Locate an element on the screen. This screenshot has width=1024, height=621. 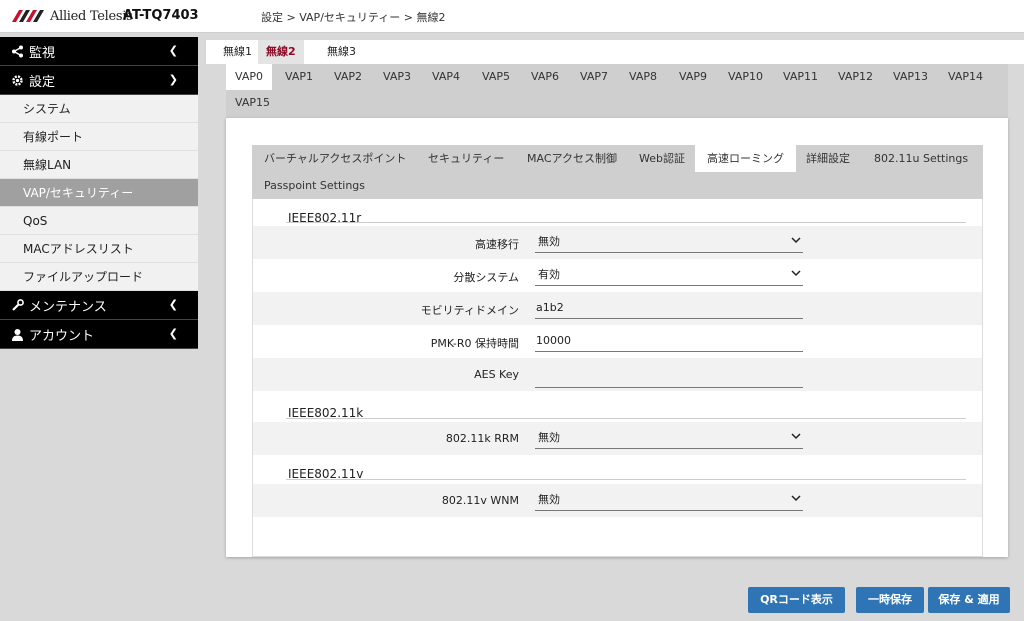
brand-logo: Allied Telesis is located at coordinates (72, 16).